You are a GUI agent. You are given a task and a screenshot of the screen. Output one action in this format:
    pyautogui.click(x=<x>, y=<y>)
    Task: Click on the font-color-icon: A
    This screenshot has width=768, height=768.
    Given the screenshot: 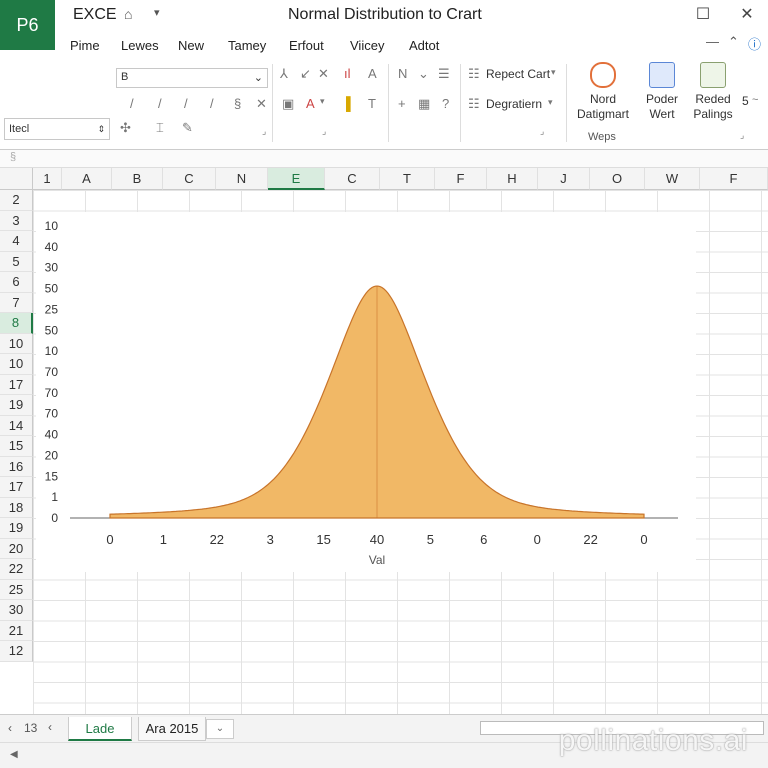 What is the action you would take?
    pyautogui.click(x=310, y=103)
    